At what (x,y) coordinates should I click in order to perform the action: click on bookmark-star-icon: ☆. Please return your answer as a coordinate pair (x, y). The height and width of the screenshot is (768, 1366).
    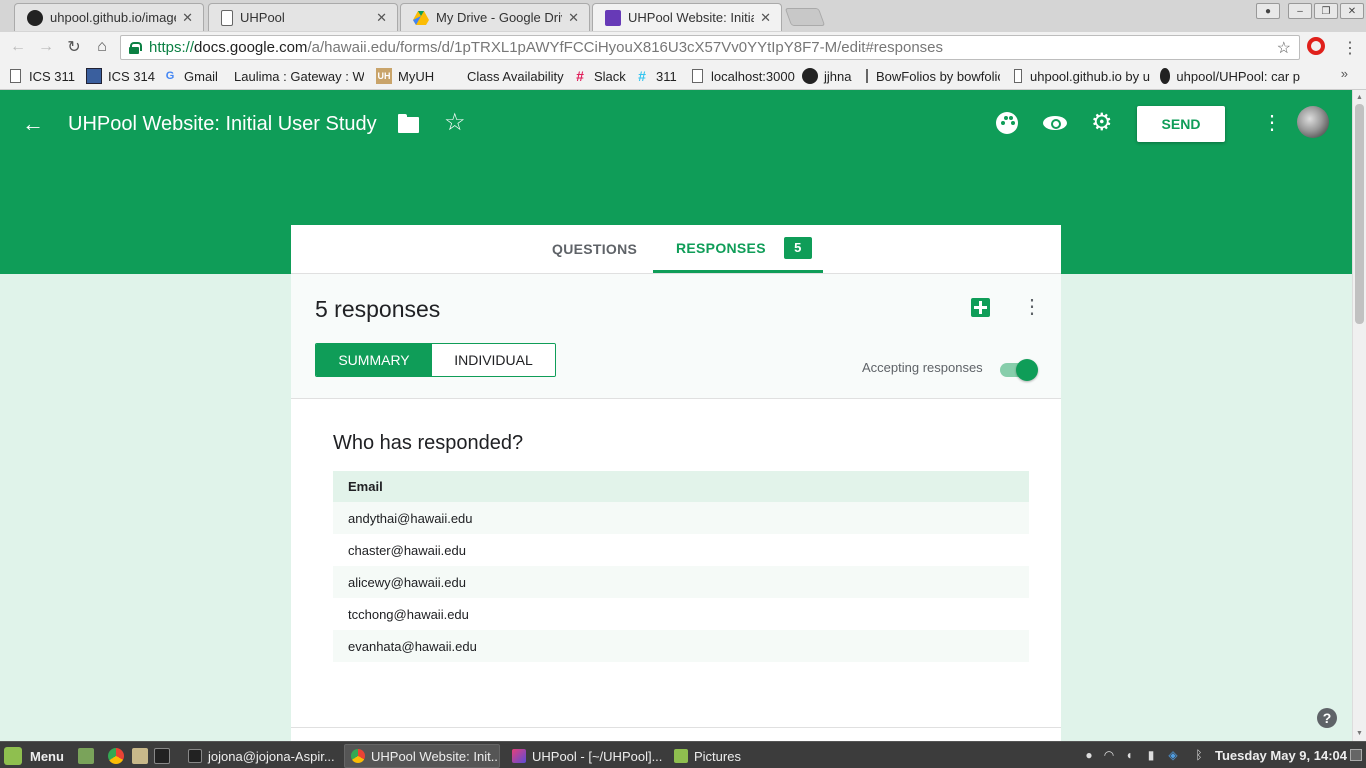
    Looking at the image, I should click on (1284, 48).